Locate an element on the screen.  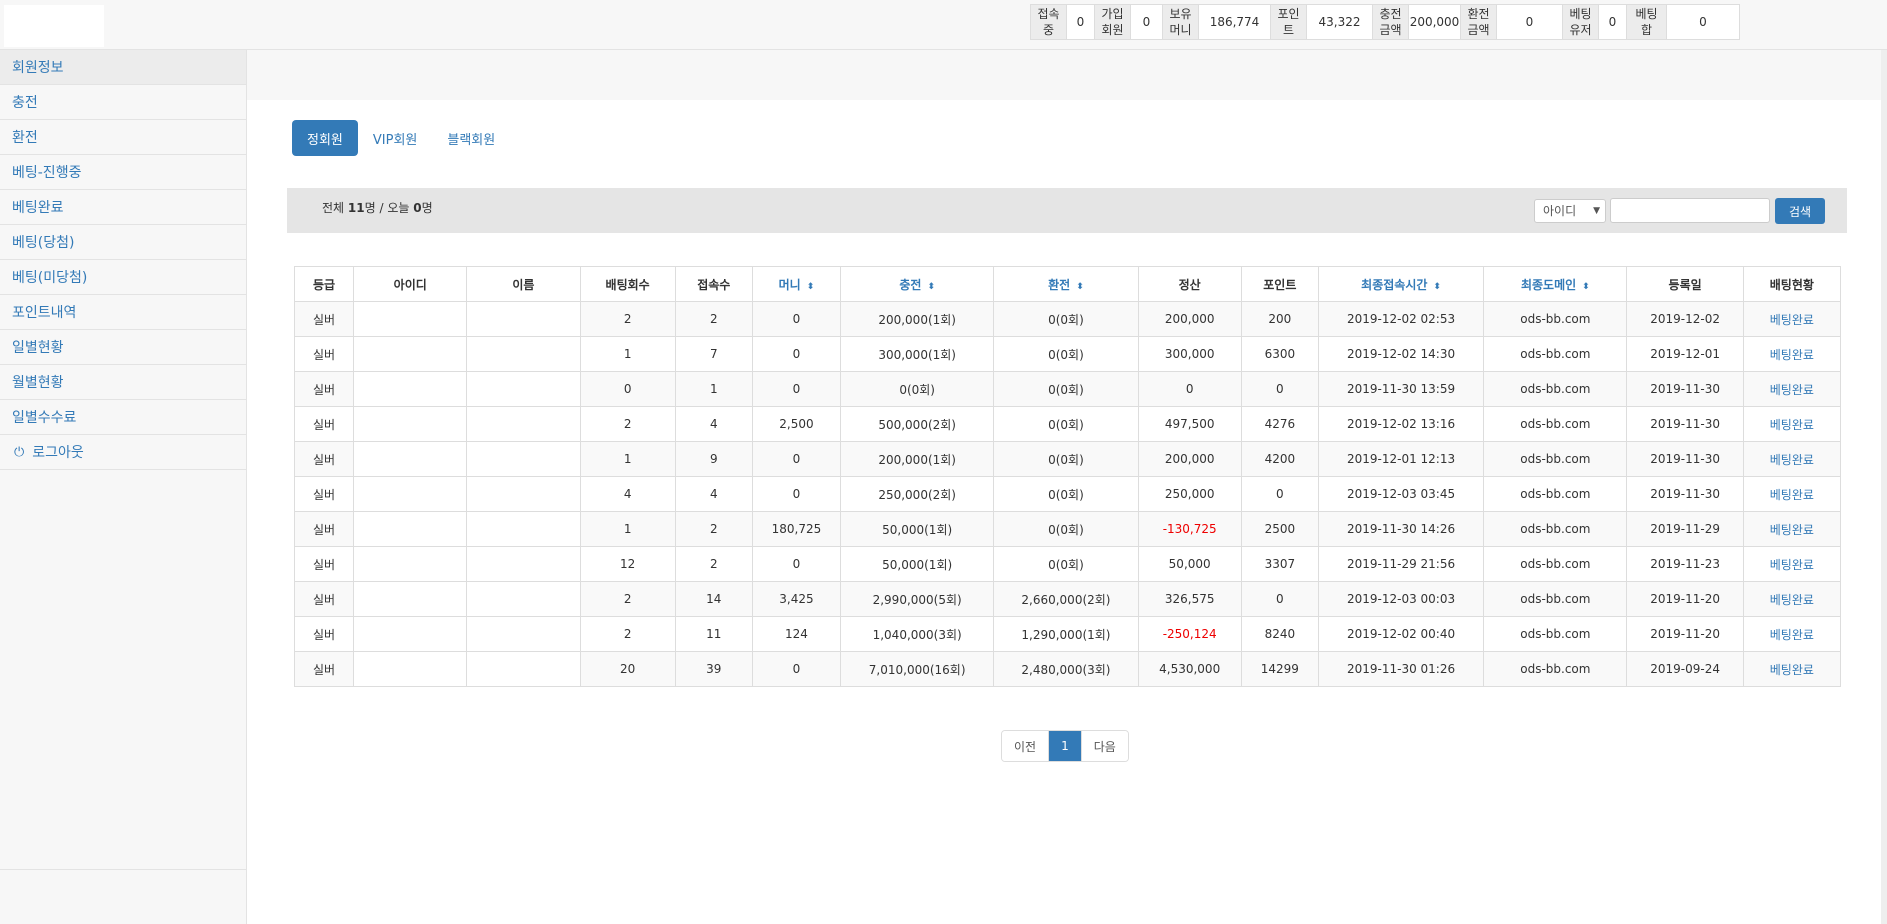
table-cell: 3307 is located at coordinates (1279, 564).